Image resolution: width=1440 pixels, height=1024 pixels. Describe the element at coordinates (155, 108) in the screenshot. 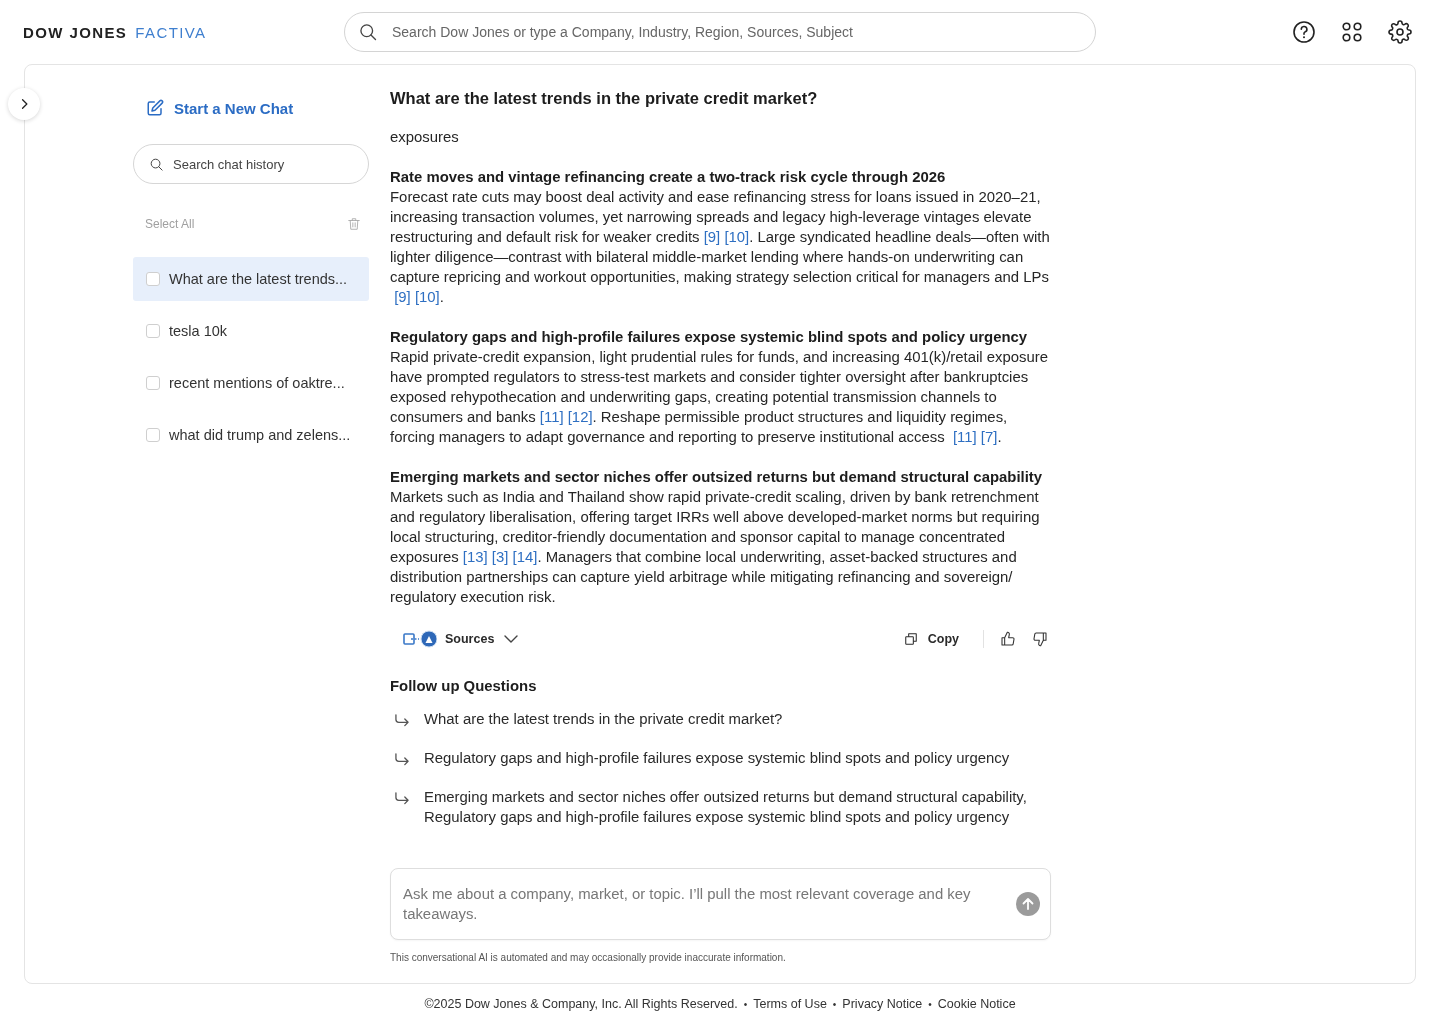

I see `pencil-square-icon` at that location.